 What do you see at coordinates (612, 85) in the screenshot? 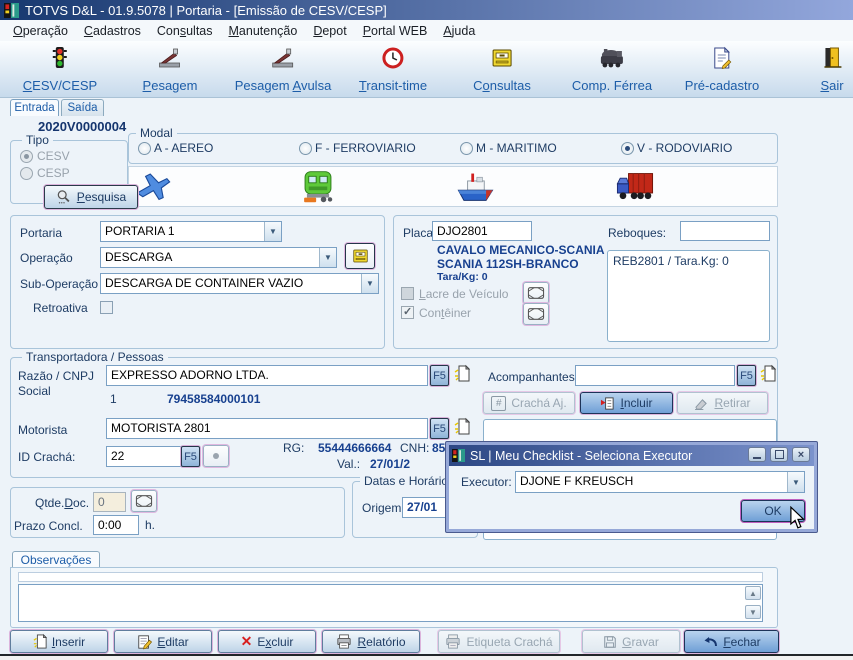
I see `toolbar-comp-ferrea-label: Comp. Férrea` at bounding box center [612, 85].